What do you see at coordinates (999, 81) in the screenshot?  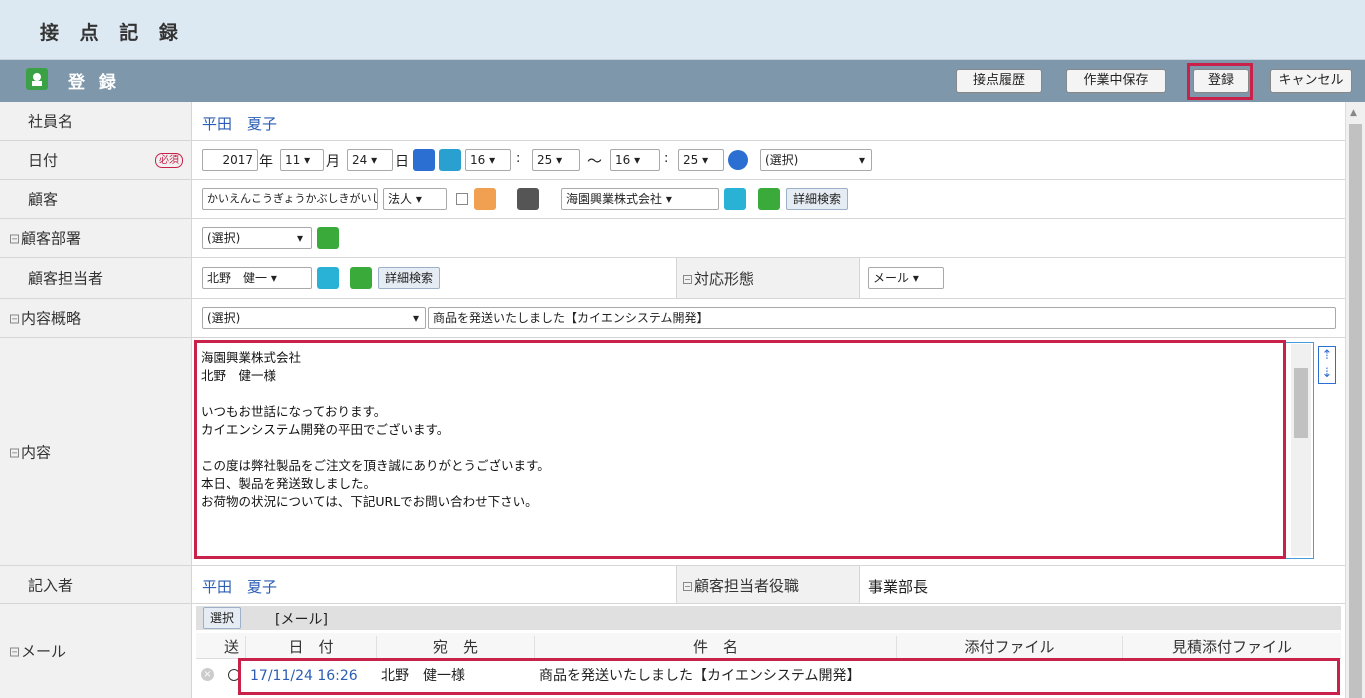 I see `contact-history-button: 接点履歴` at bounding box center [999, 81].